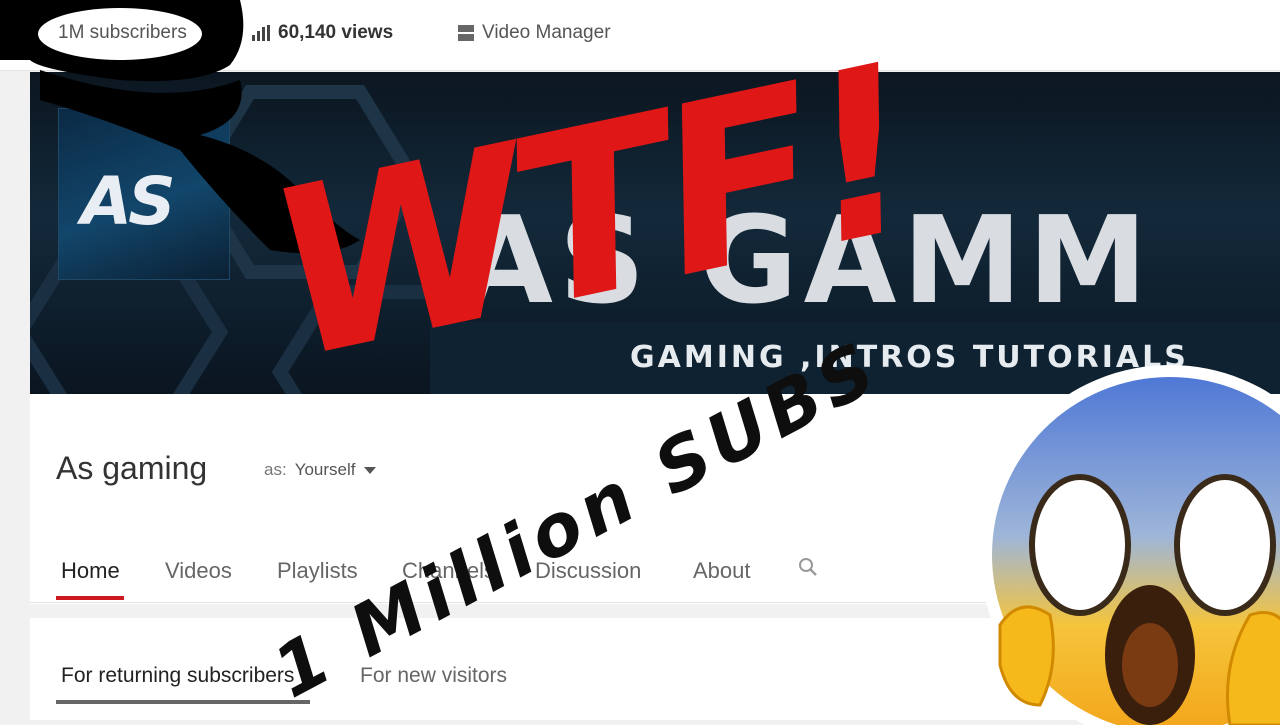 The height and width of the screenshot is (725, 1280). What do you see at coordinates (198, 571) in the screenshot?
I see `tab-videos: Videos` at bounding box center [198, 571].